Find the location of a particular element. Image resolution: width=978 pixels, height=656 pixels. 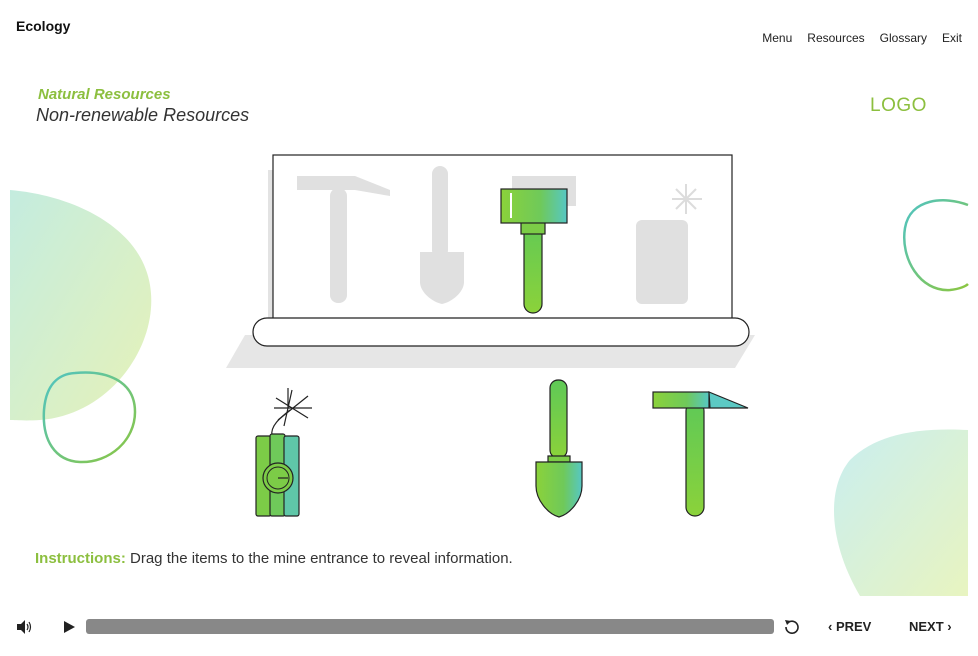

shelf is located at coordinates (501, 332).